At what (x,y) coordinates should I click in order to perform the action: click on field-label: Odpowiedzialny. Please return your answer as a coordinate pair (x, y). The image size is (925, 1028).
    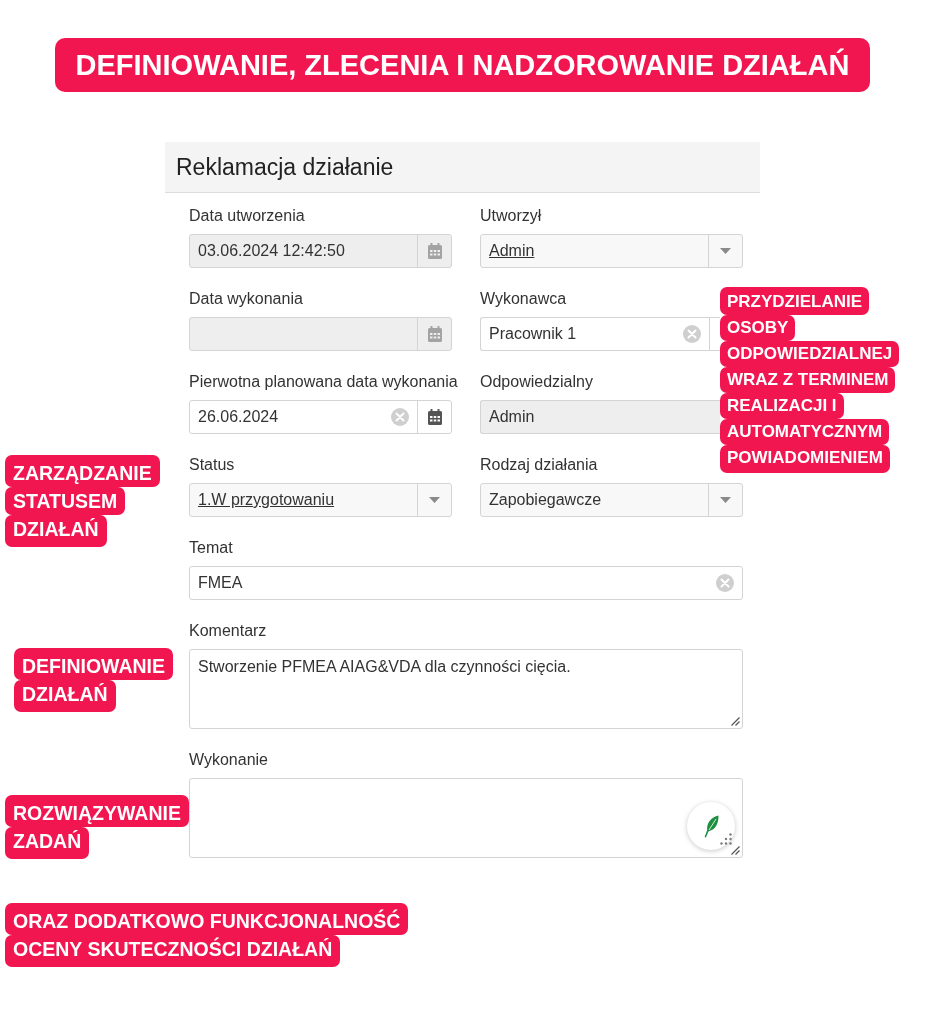
    Looking at the image, I should click on (536, 382).